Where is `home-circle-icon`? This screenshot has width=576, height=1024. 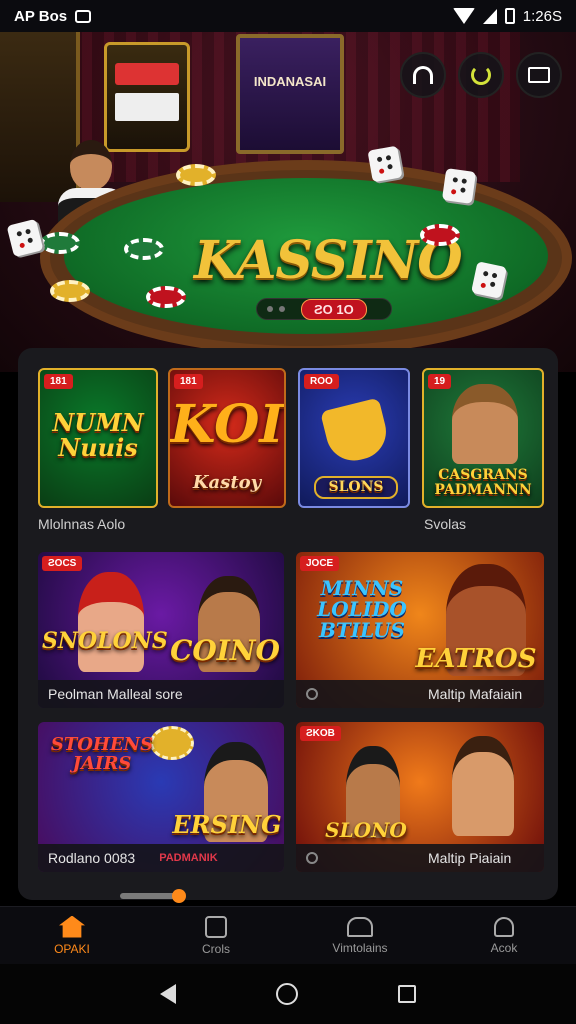
home-circle-icon is located at coordinates (287, 994).